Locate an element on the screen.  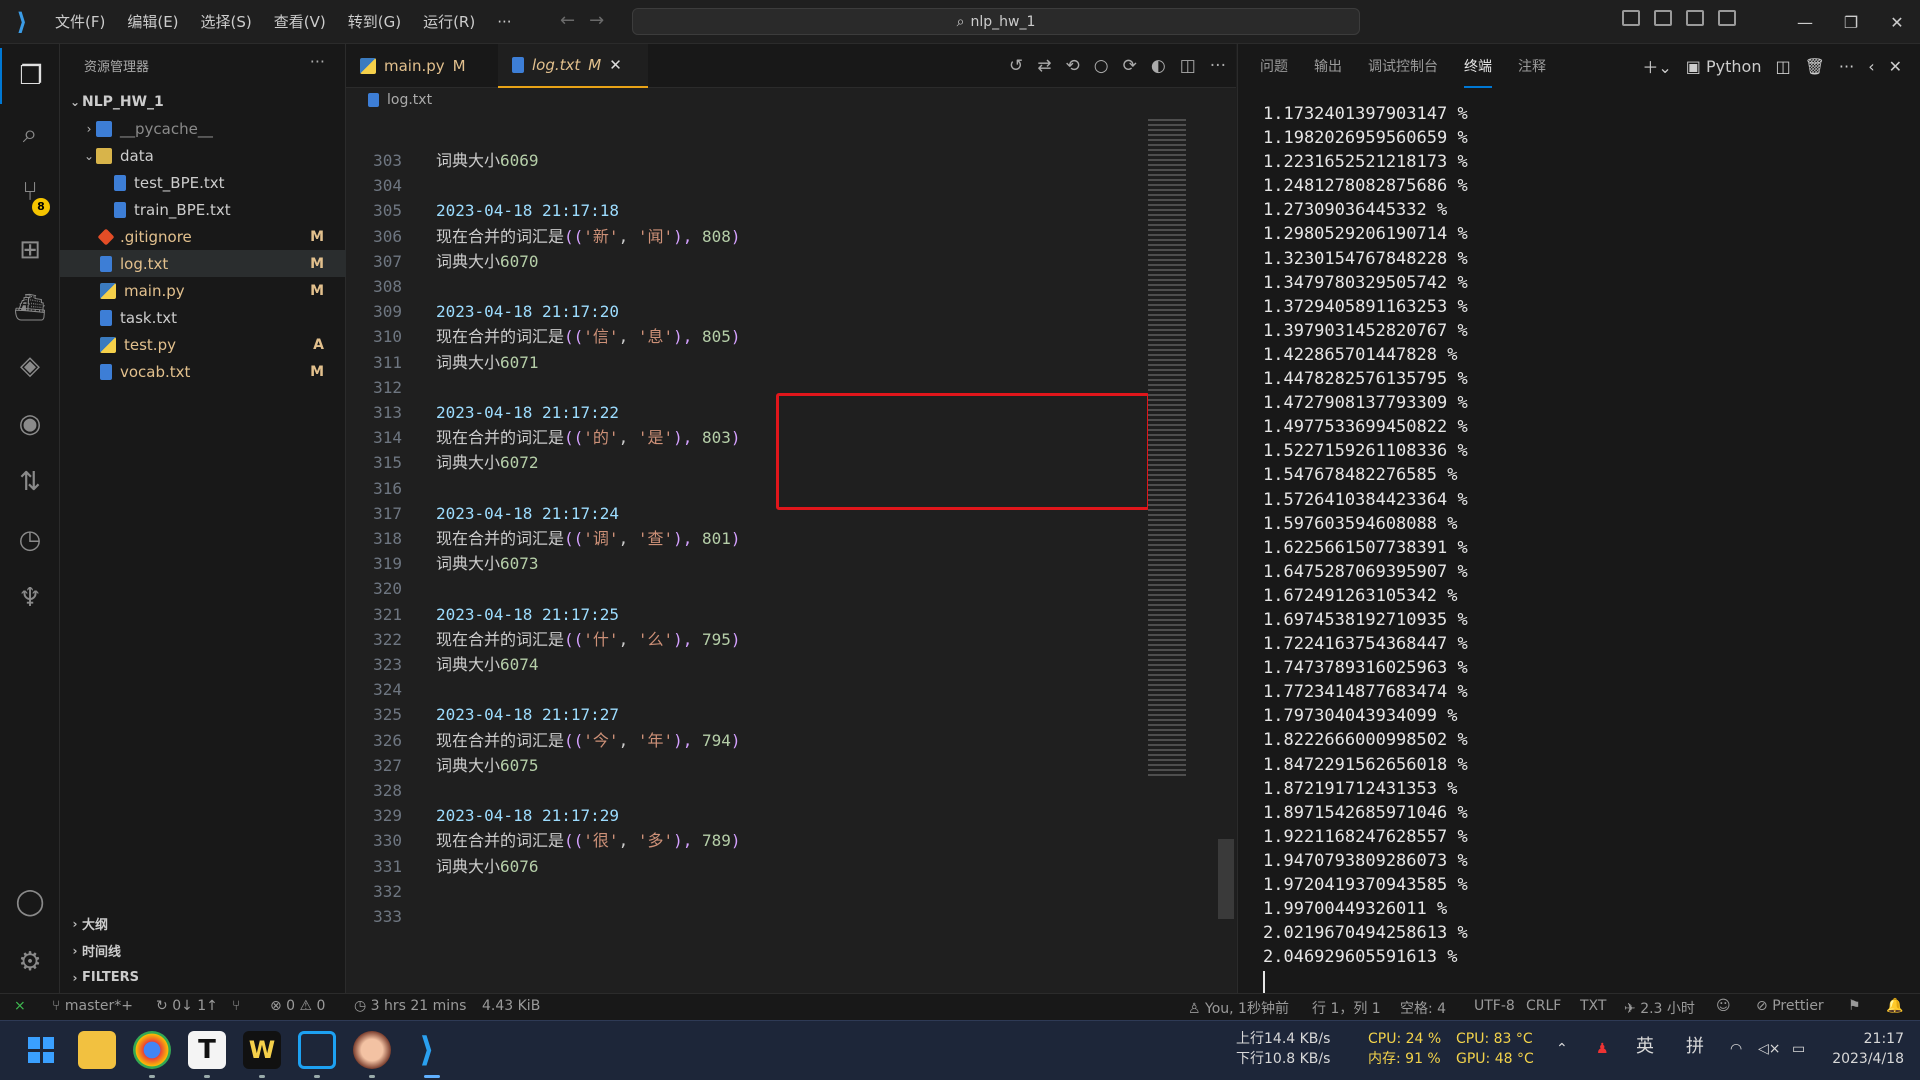
tree-item-gitignore: .gitignore M is located at coordinates (203, 236).